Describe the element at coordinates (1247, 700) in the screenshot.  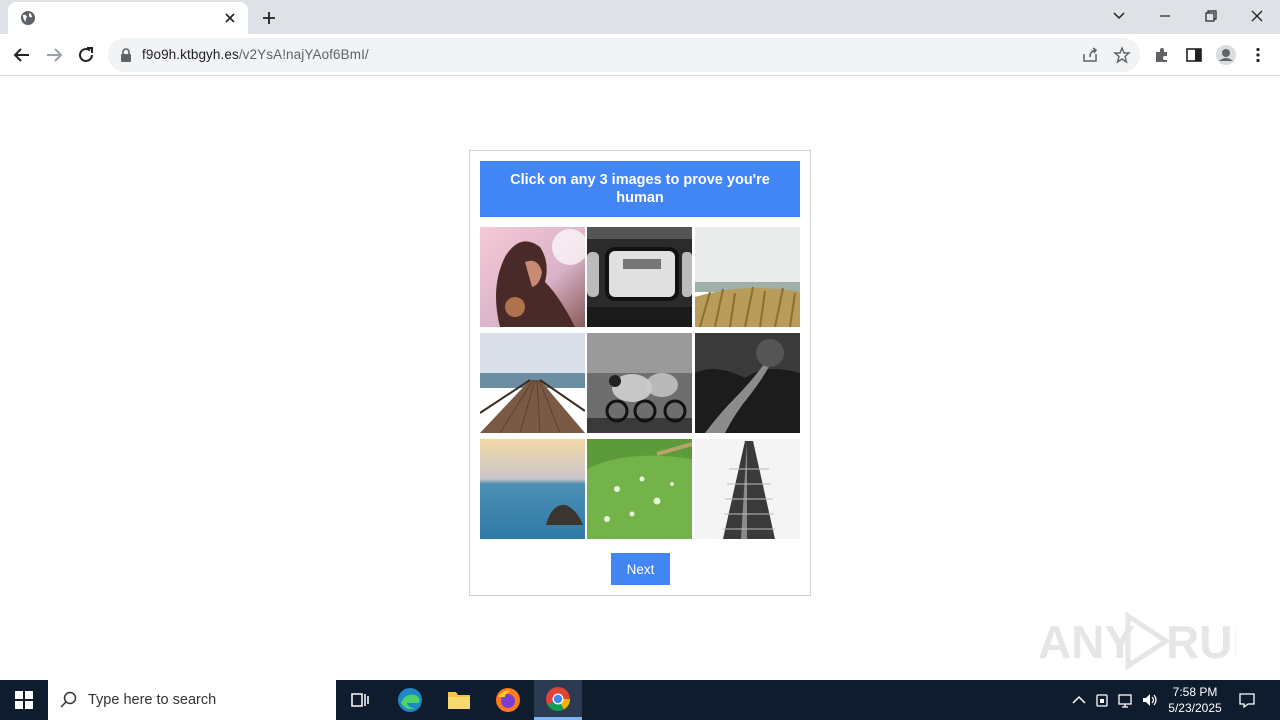
I see `notifications-icon` at that location.